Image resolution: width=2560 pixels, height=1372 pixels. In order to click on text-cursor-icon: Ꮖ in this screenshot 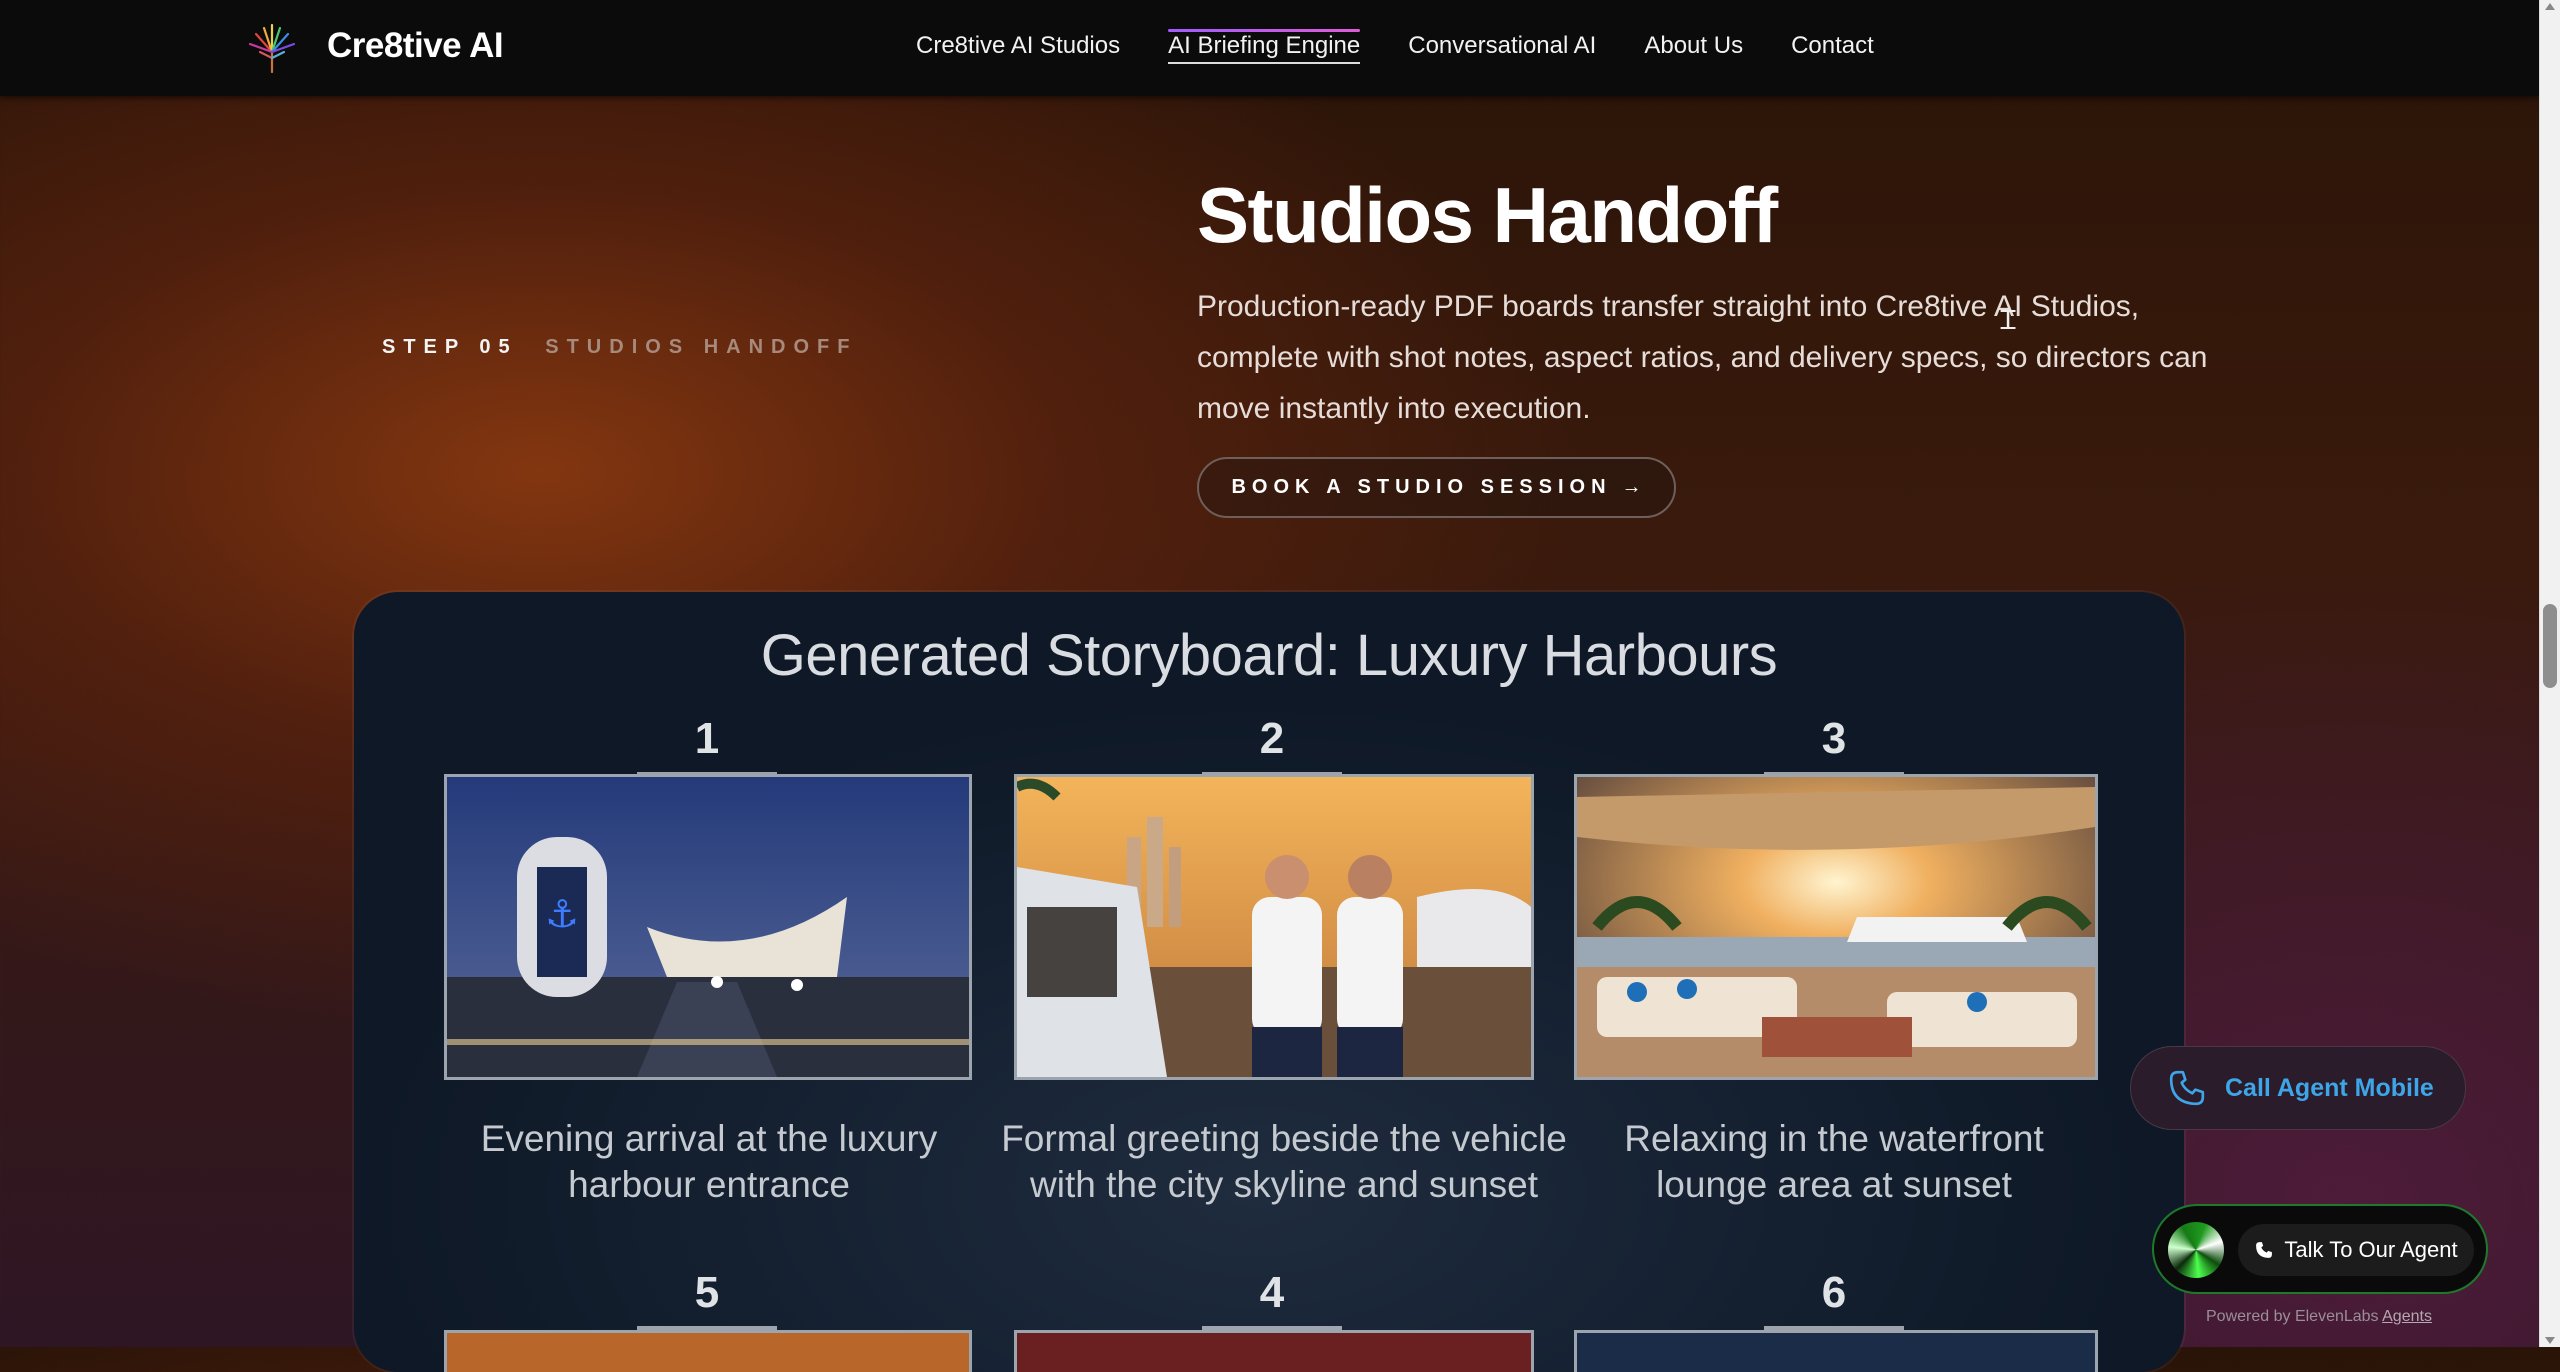, I will do `click(2009, 321)`.